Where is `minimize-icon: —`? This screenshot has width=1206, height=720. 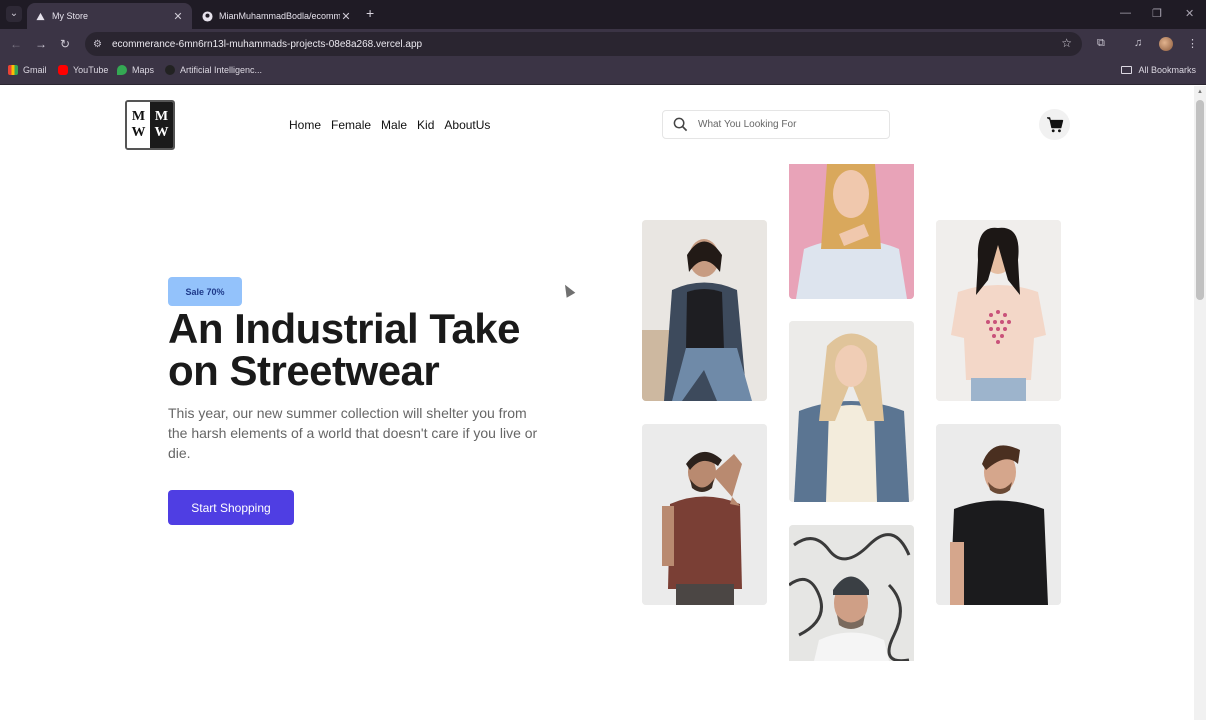 minimize-icon: — is located at coordinates (1125, 13).